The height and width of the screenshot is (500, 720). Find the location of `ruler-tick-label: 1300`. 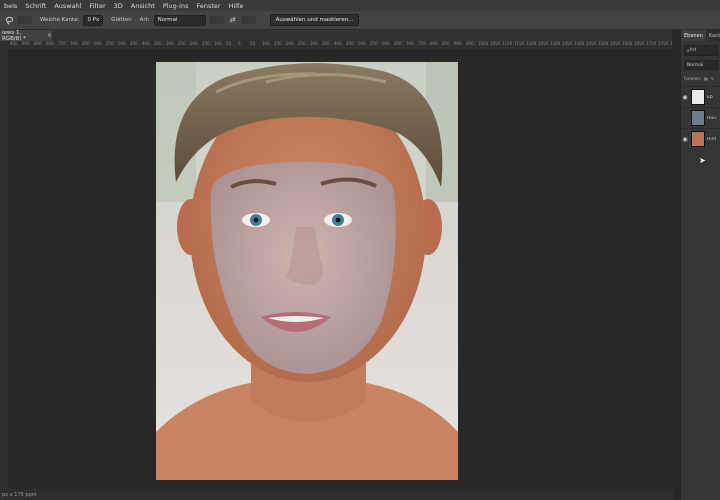

ruler-tick-label: 1300 is located at coordinates (555, 43).